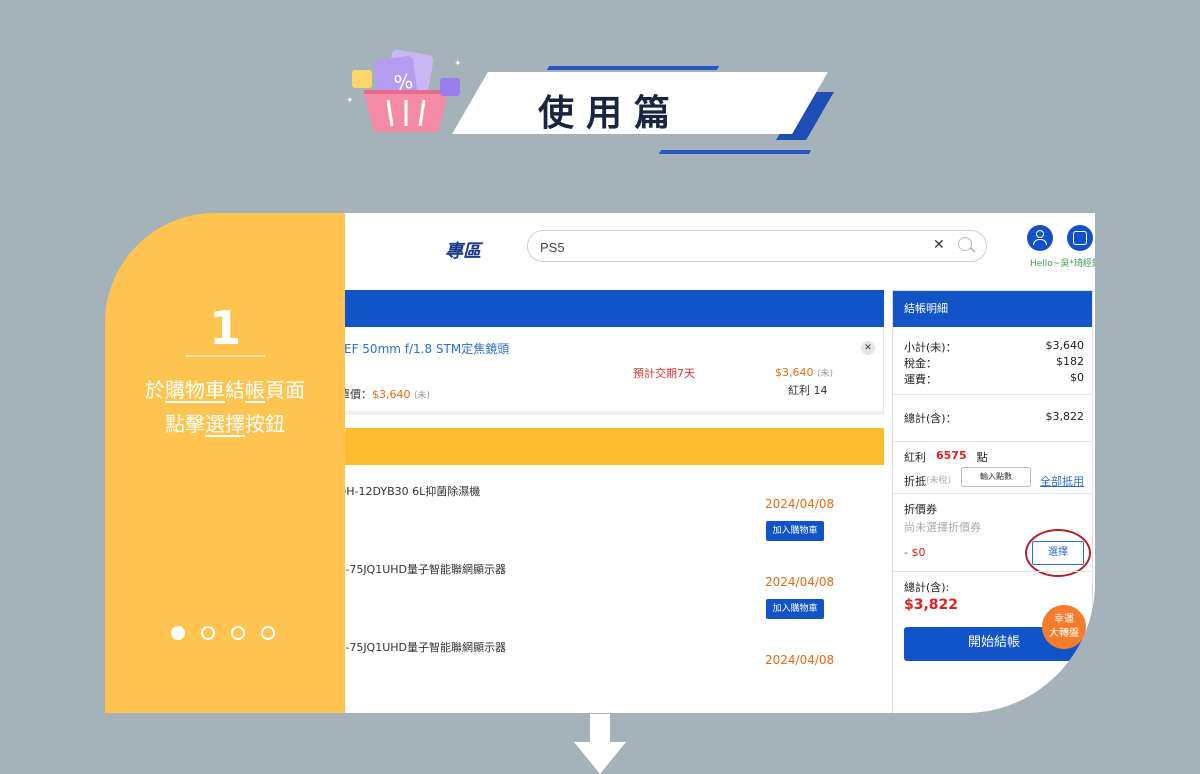  Describe the element at coordinates (1040, 238) in the screenshot. I see `account-icon` at that location.